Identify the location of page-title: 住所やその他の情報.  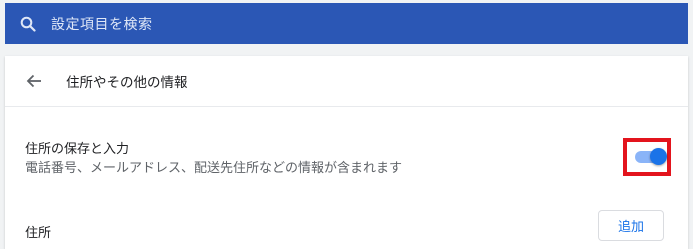
(127, 83).